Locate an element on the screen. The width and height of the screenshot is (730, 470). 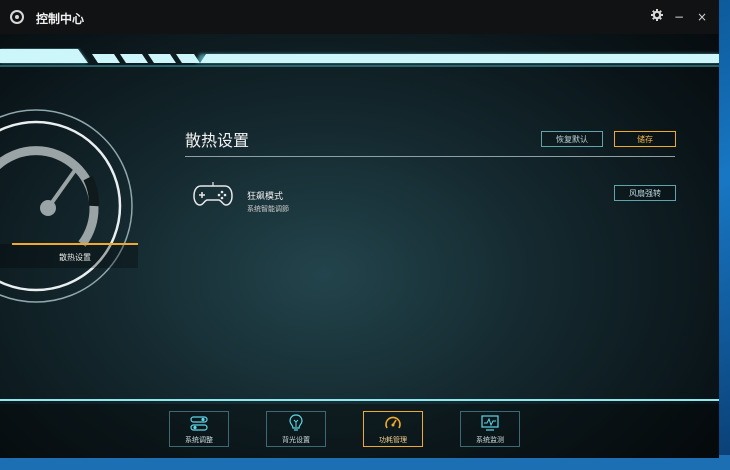
section-divider is located at coordinates (430, 156).